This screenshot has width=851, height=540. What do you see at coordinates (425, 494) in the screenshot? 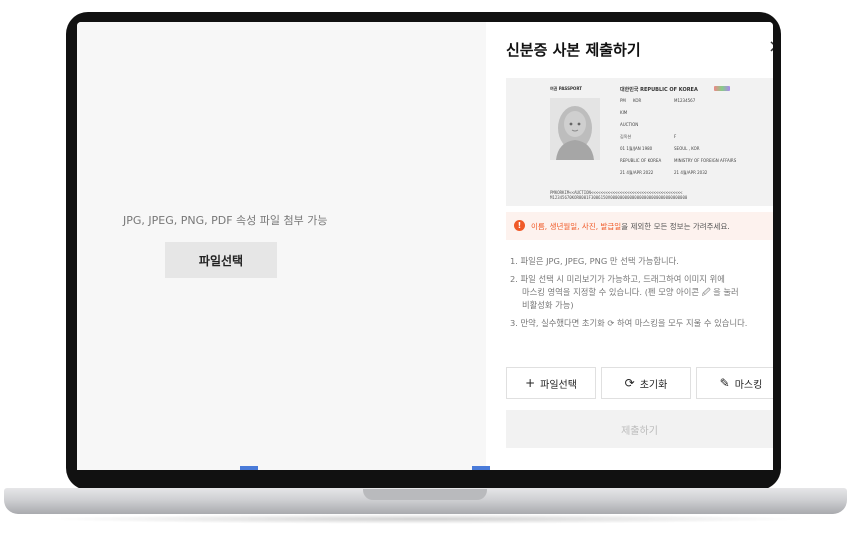
I see `laptop-notch` at bounding box center [425, 494].